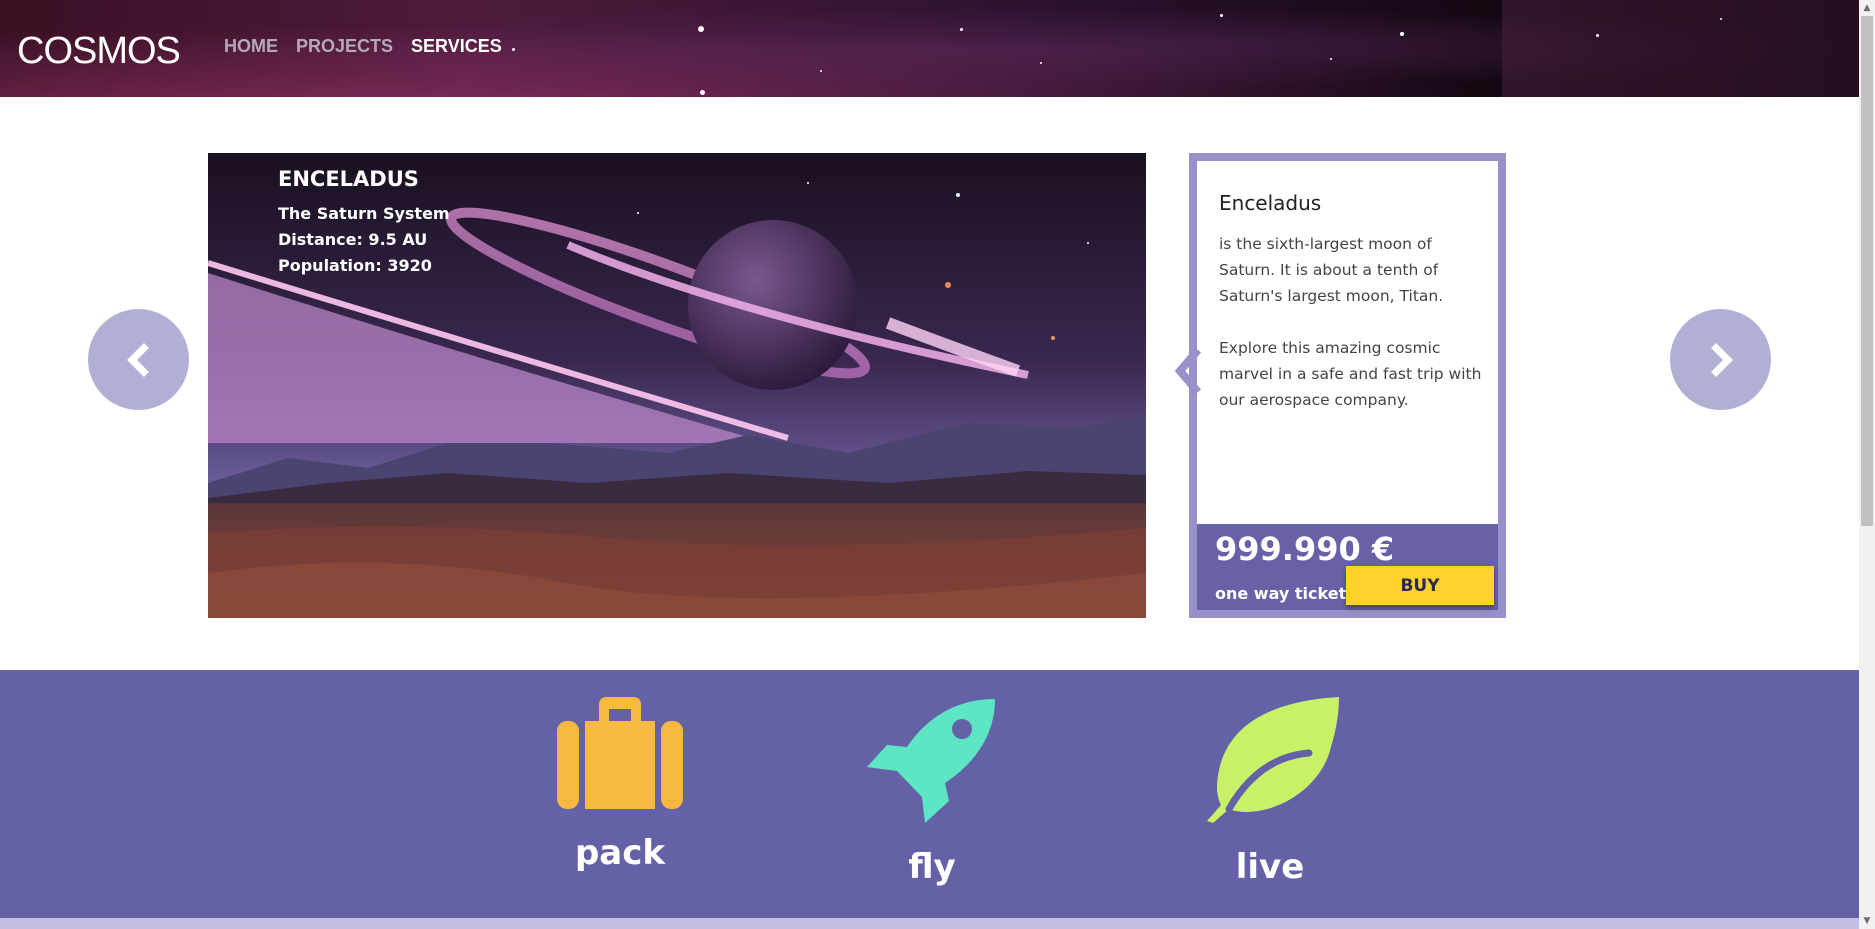 The height and width of the screenshot is (929, 1875). I want to click on chevron-right-icon, so click(1721, 359).